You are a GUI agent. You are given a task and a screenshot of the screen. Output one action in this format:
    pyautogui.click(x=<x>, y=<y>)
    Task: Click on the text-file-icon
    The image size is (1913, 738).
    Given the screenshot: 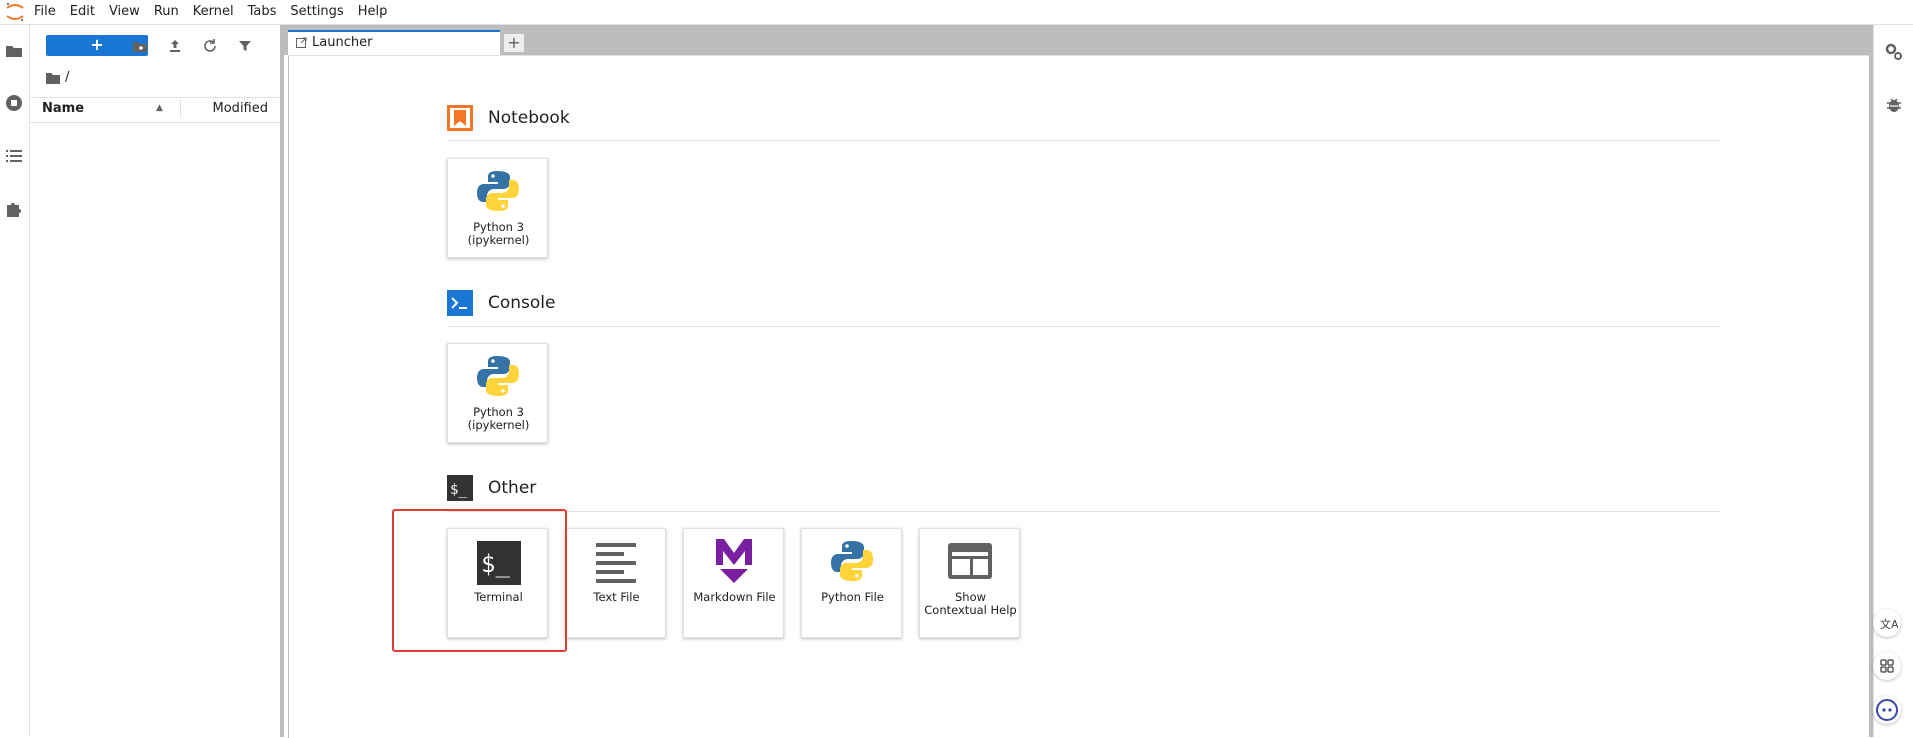 What is the action you would take?
    pyautogui.click(x=616, y=561)
    